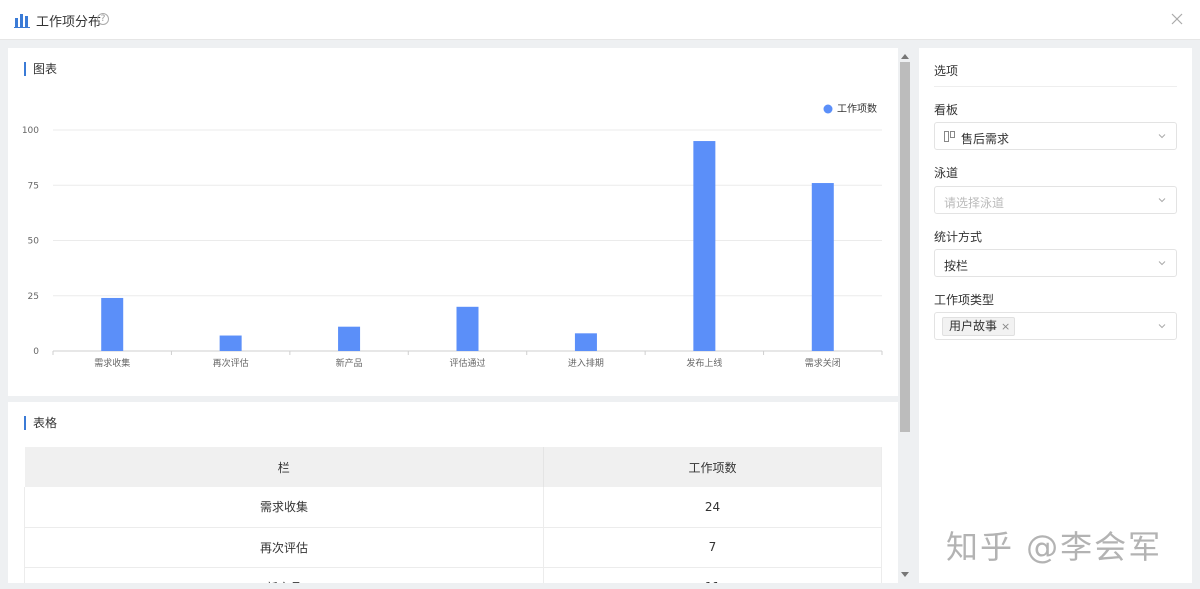 The width and height of the screenshot is (1200, 589). I want to click on y-tick-label: 50, so click(34, 242).